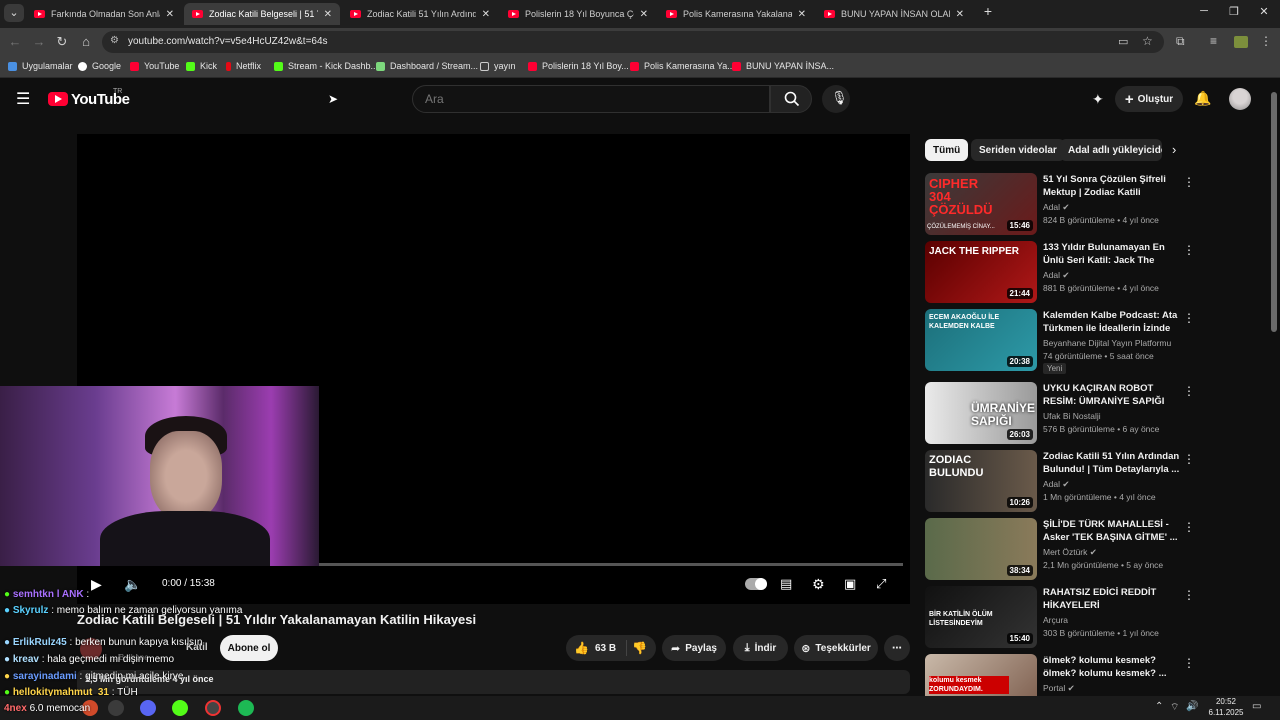 This screenshot has width=1280, height=720. I want to click on bookmark-youtube: YouTube, so click(154, 66).